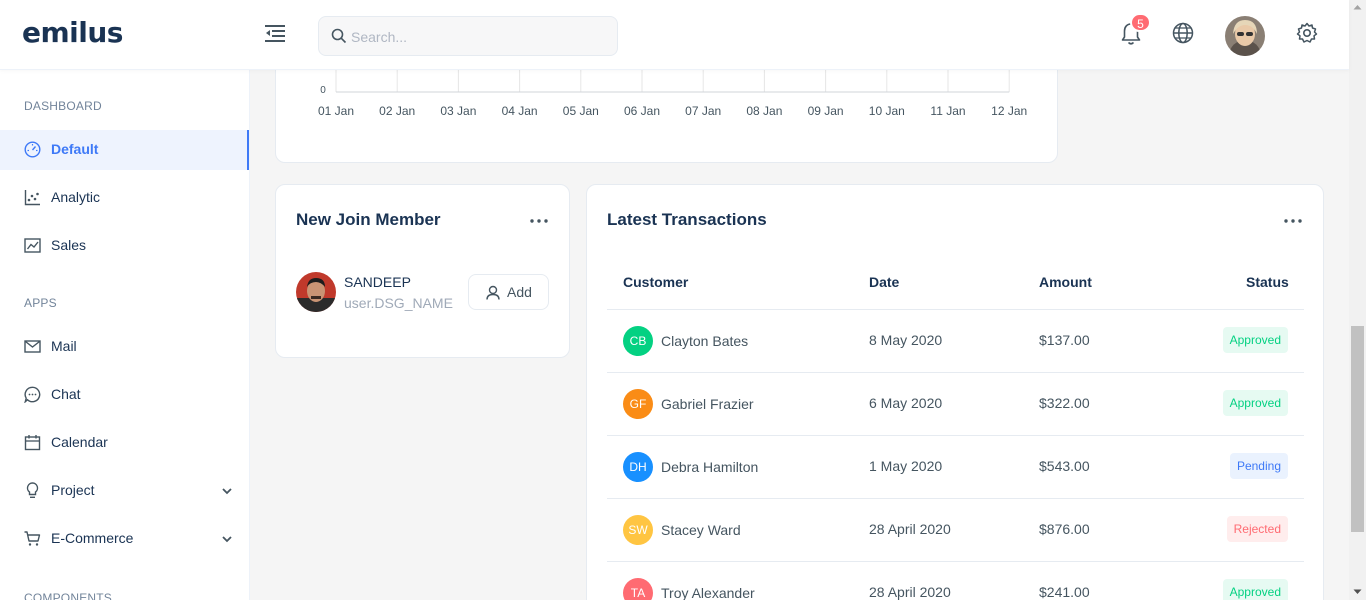  Describe the element at coordinates (124, 491) in the screenshot. I see `sidebar-item-project: Project` at that location.